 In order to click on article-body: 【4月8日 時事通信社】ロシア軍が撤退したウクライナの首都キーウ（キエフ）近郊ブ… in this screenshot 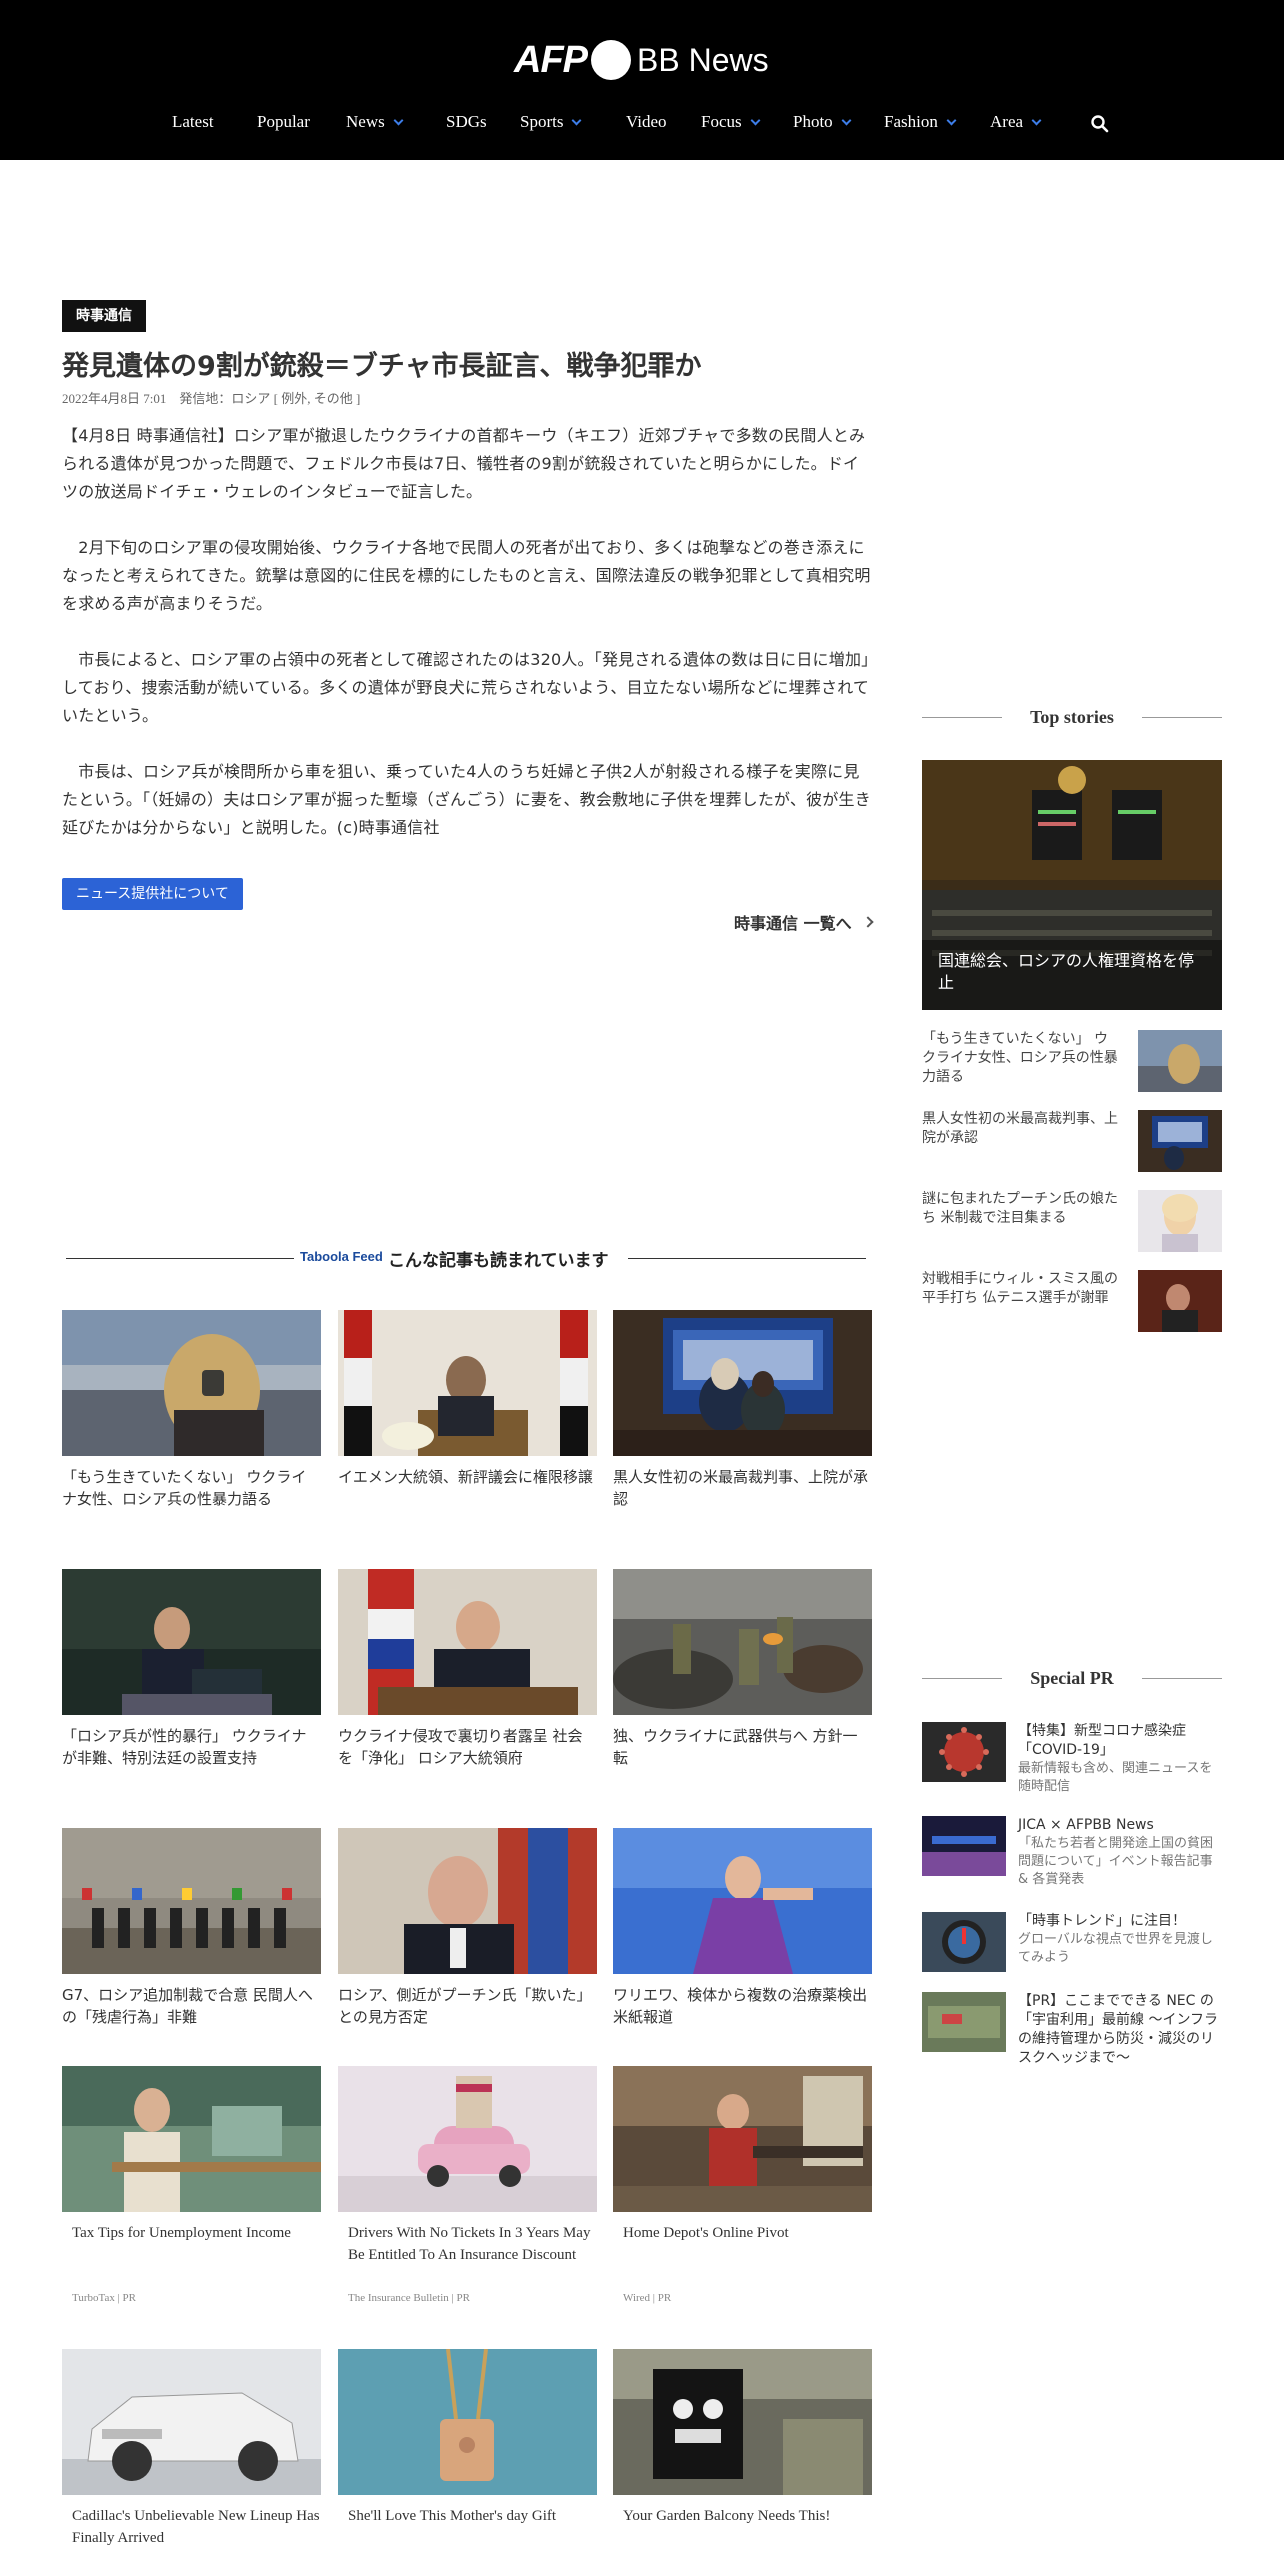, I will do `click(467, 646)`.